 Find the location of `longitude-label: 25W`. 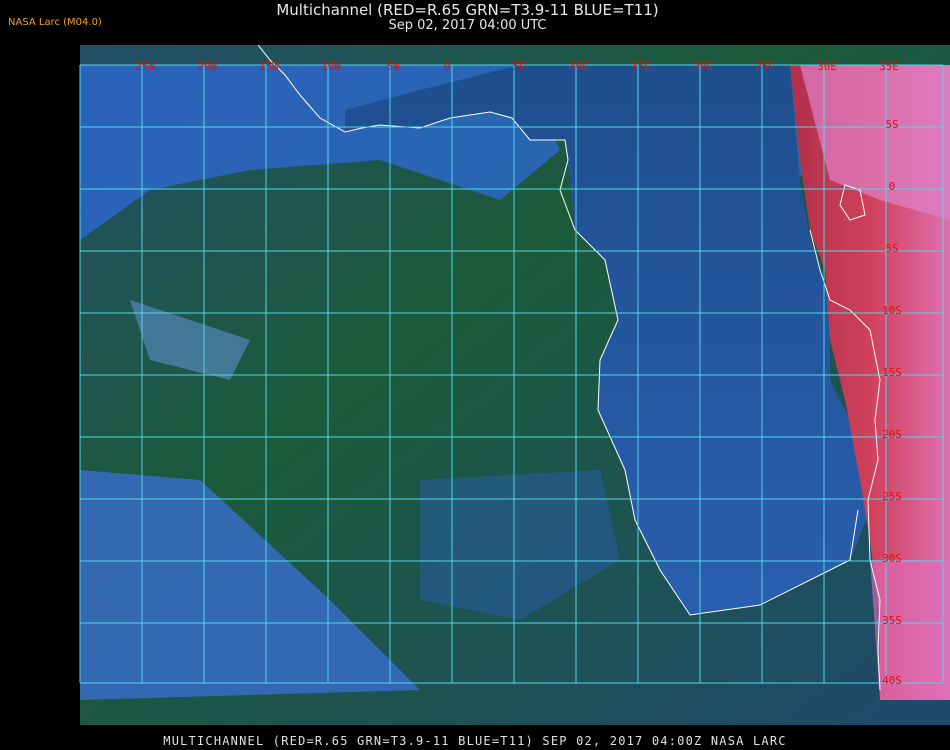

longitude-label: 25W is located at coordinates (145, 66).